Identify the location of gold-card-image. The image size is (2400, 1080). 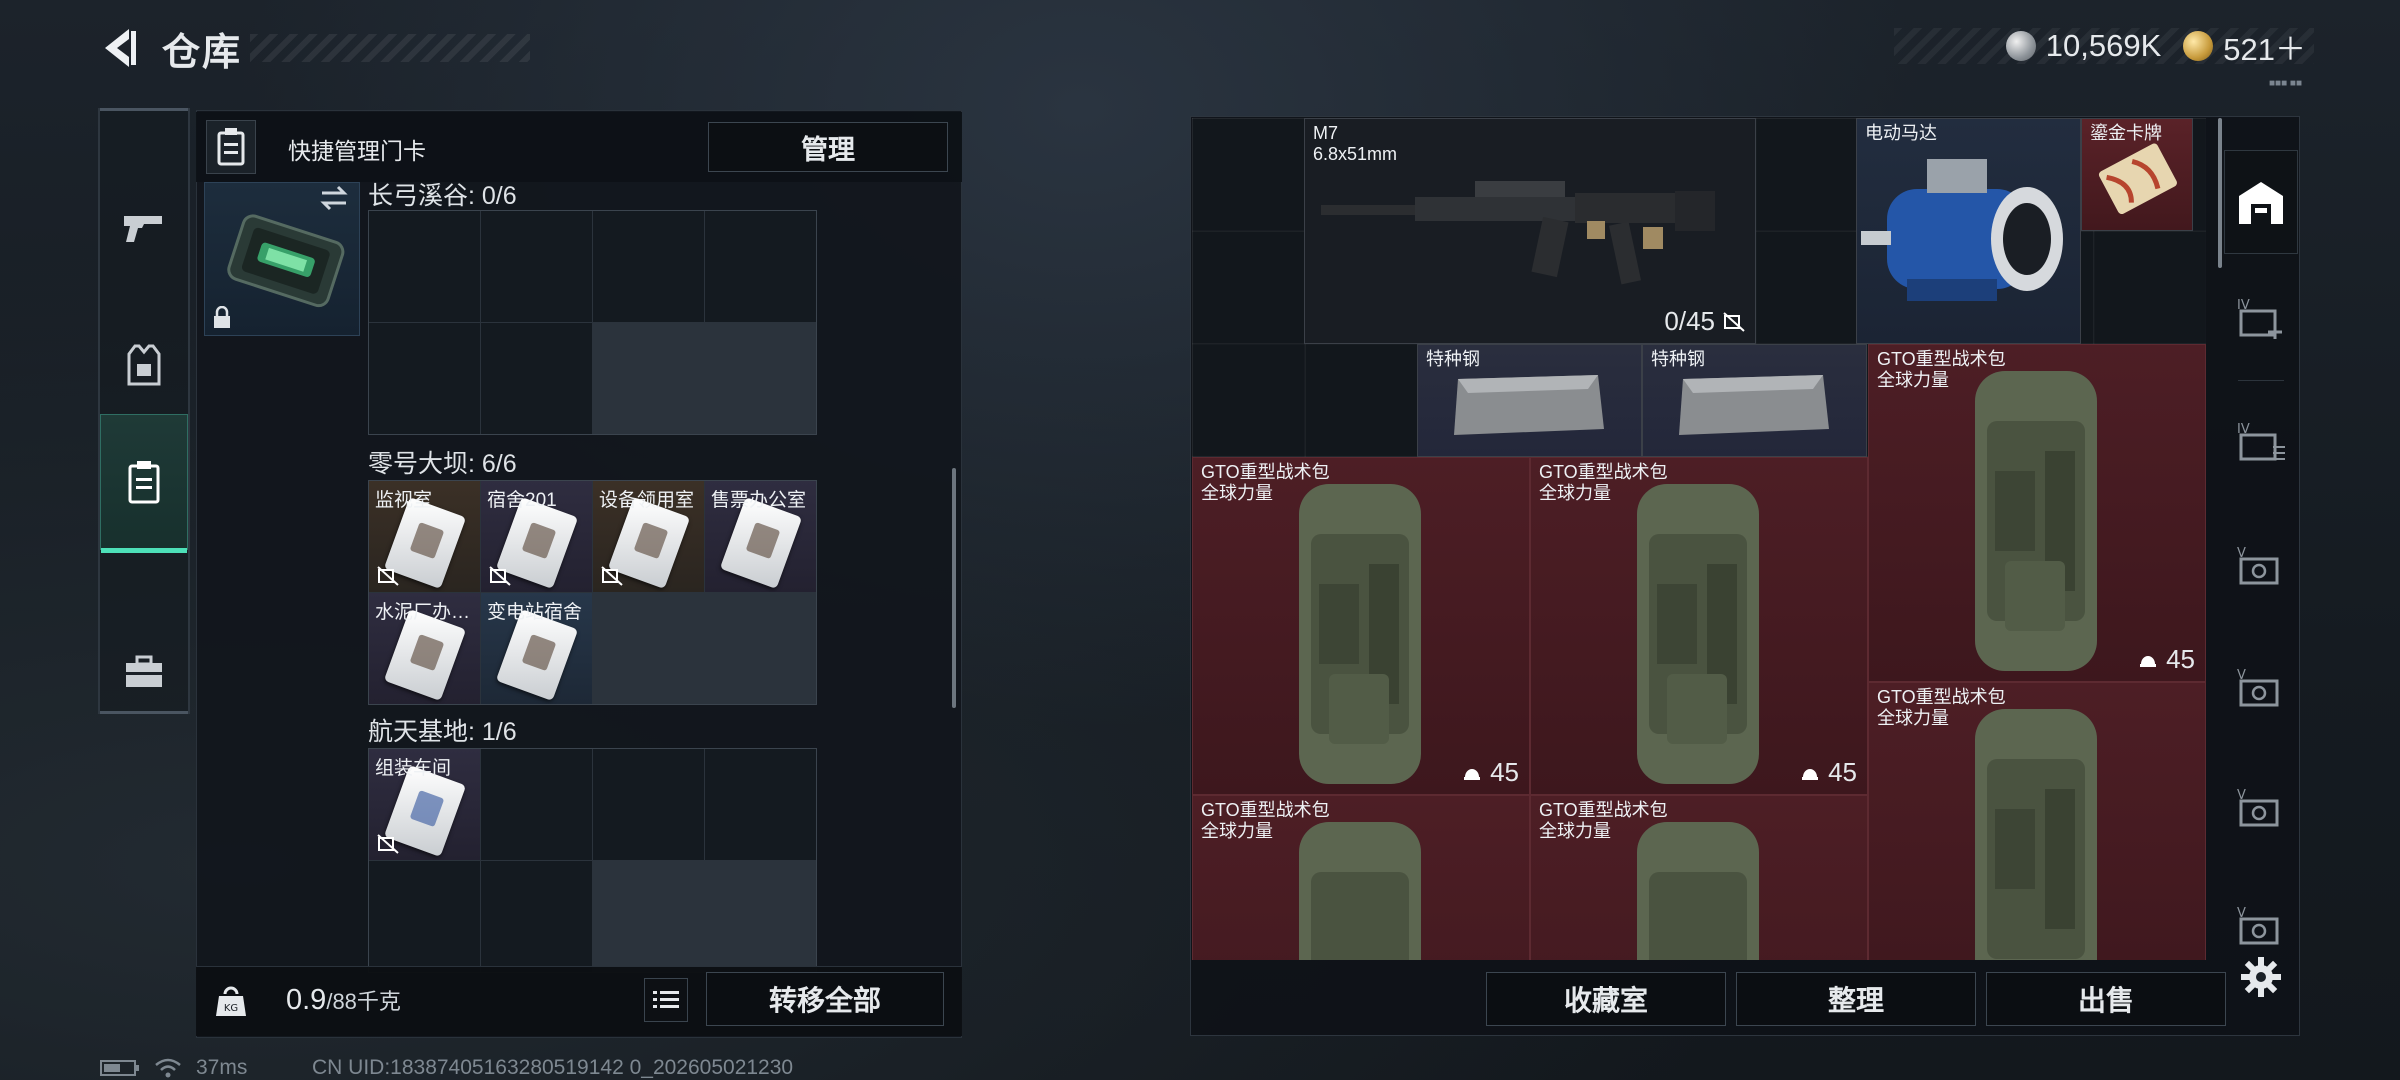
(2137, 179).